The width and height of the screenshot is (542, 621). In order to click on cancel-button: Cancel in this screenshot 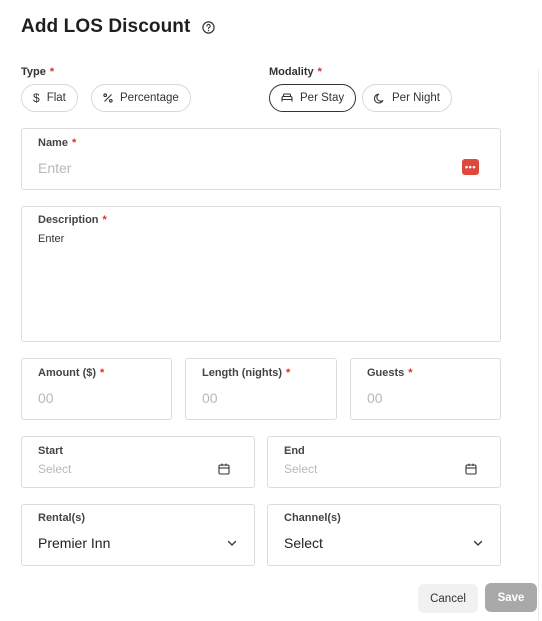, I will do `click(448, 598)`.